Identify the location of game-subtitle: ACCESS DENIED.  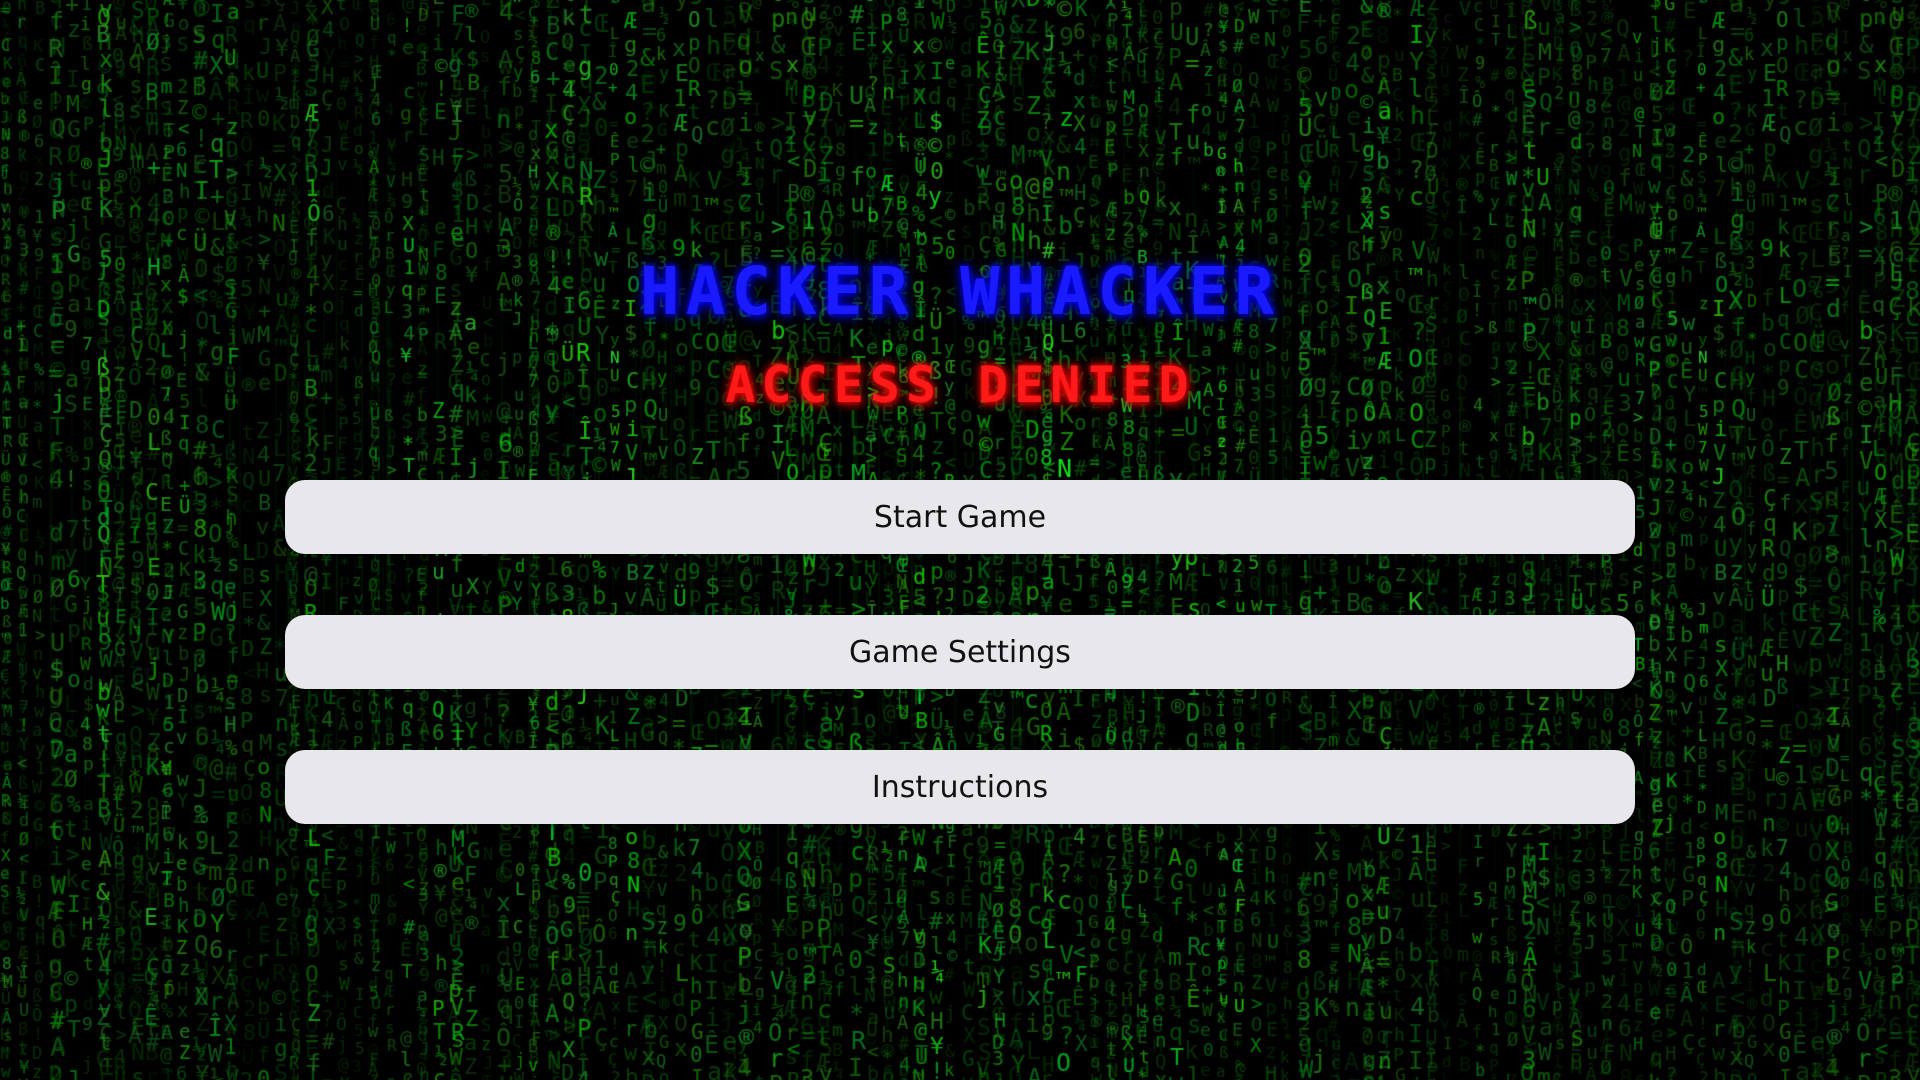
(960, 385).